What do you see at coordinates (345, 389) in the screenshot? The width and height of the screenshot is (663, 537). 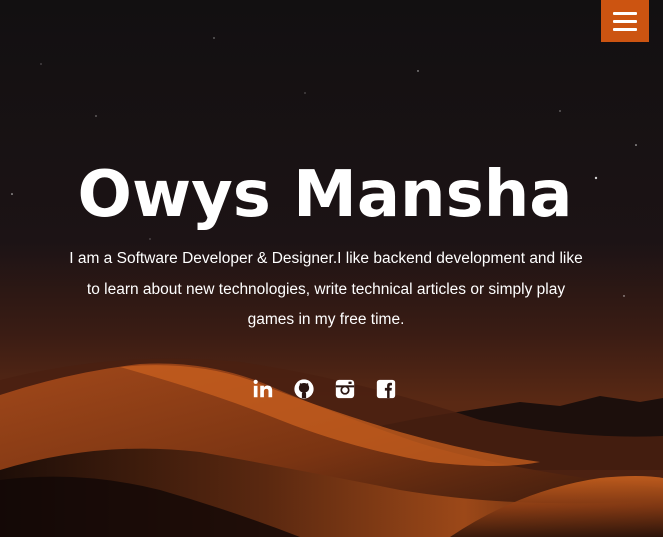 I see `instagram-icon` at bounding box center [345, 389].